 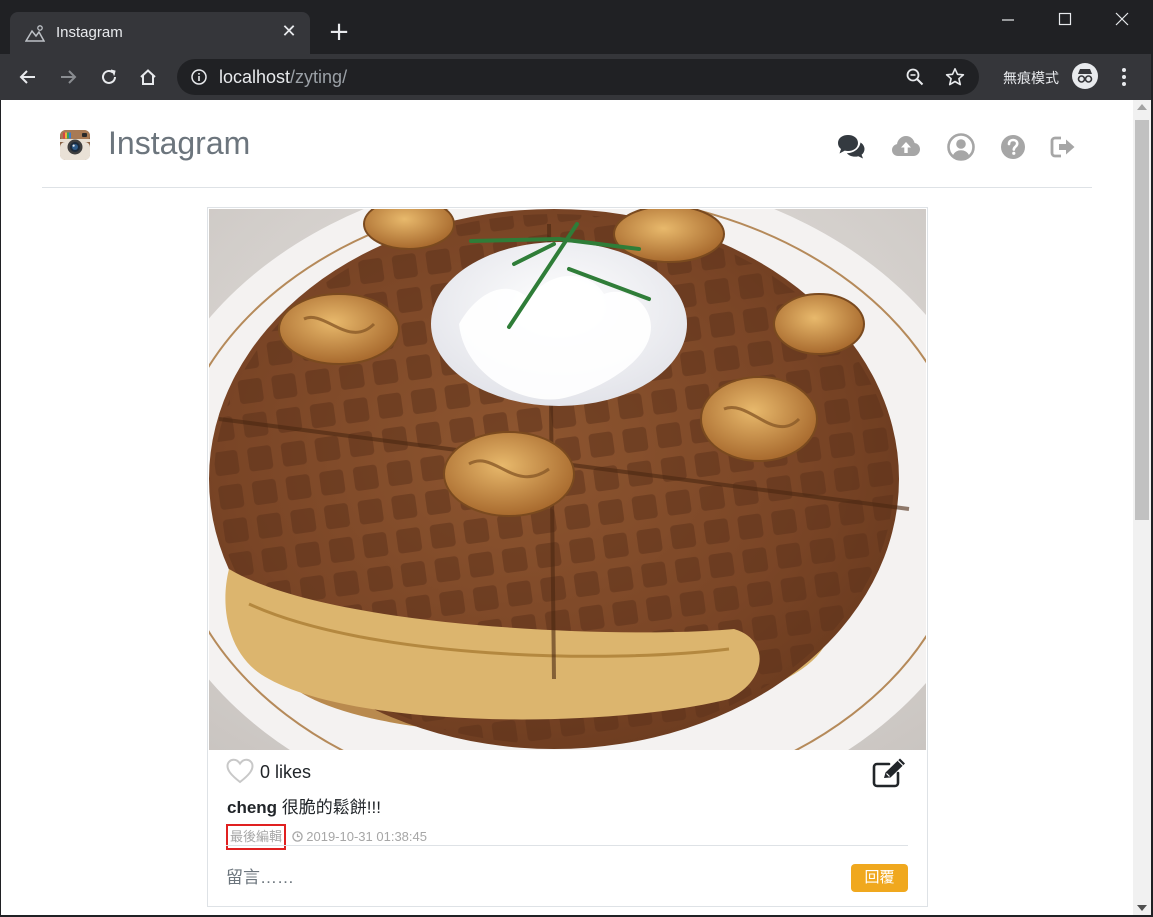 I want to click on scrollbar, so click(x=1142, y=507).